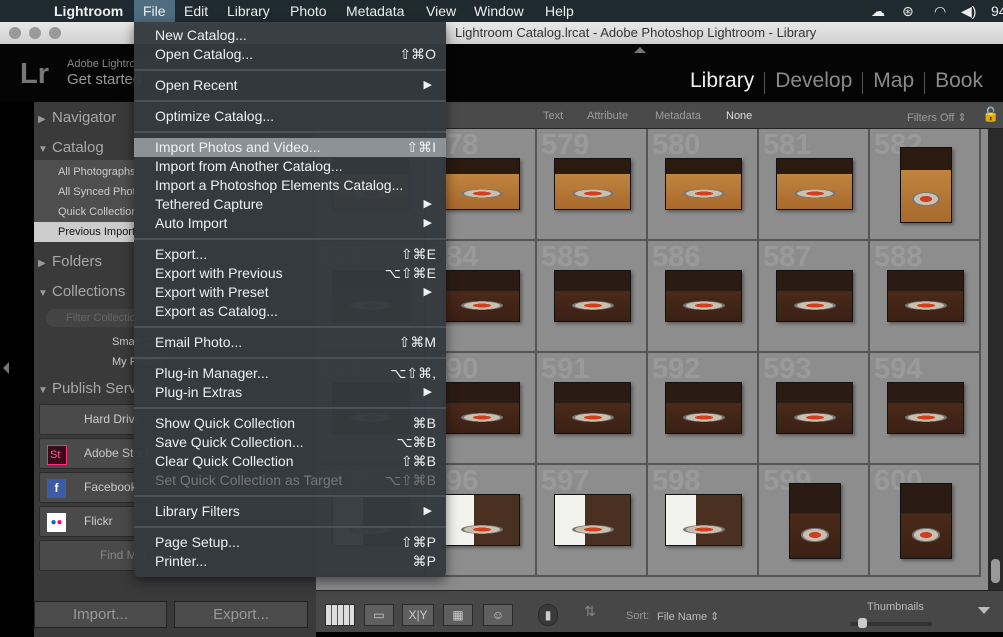  I want to click on filter-none: None, so click(739, 116).